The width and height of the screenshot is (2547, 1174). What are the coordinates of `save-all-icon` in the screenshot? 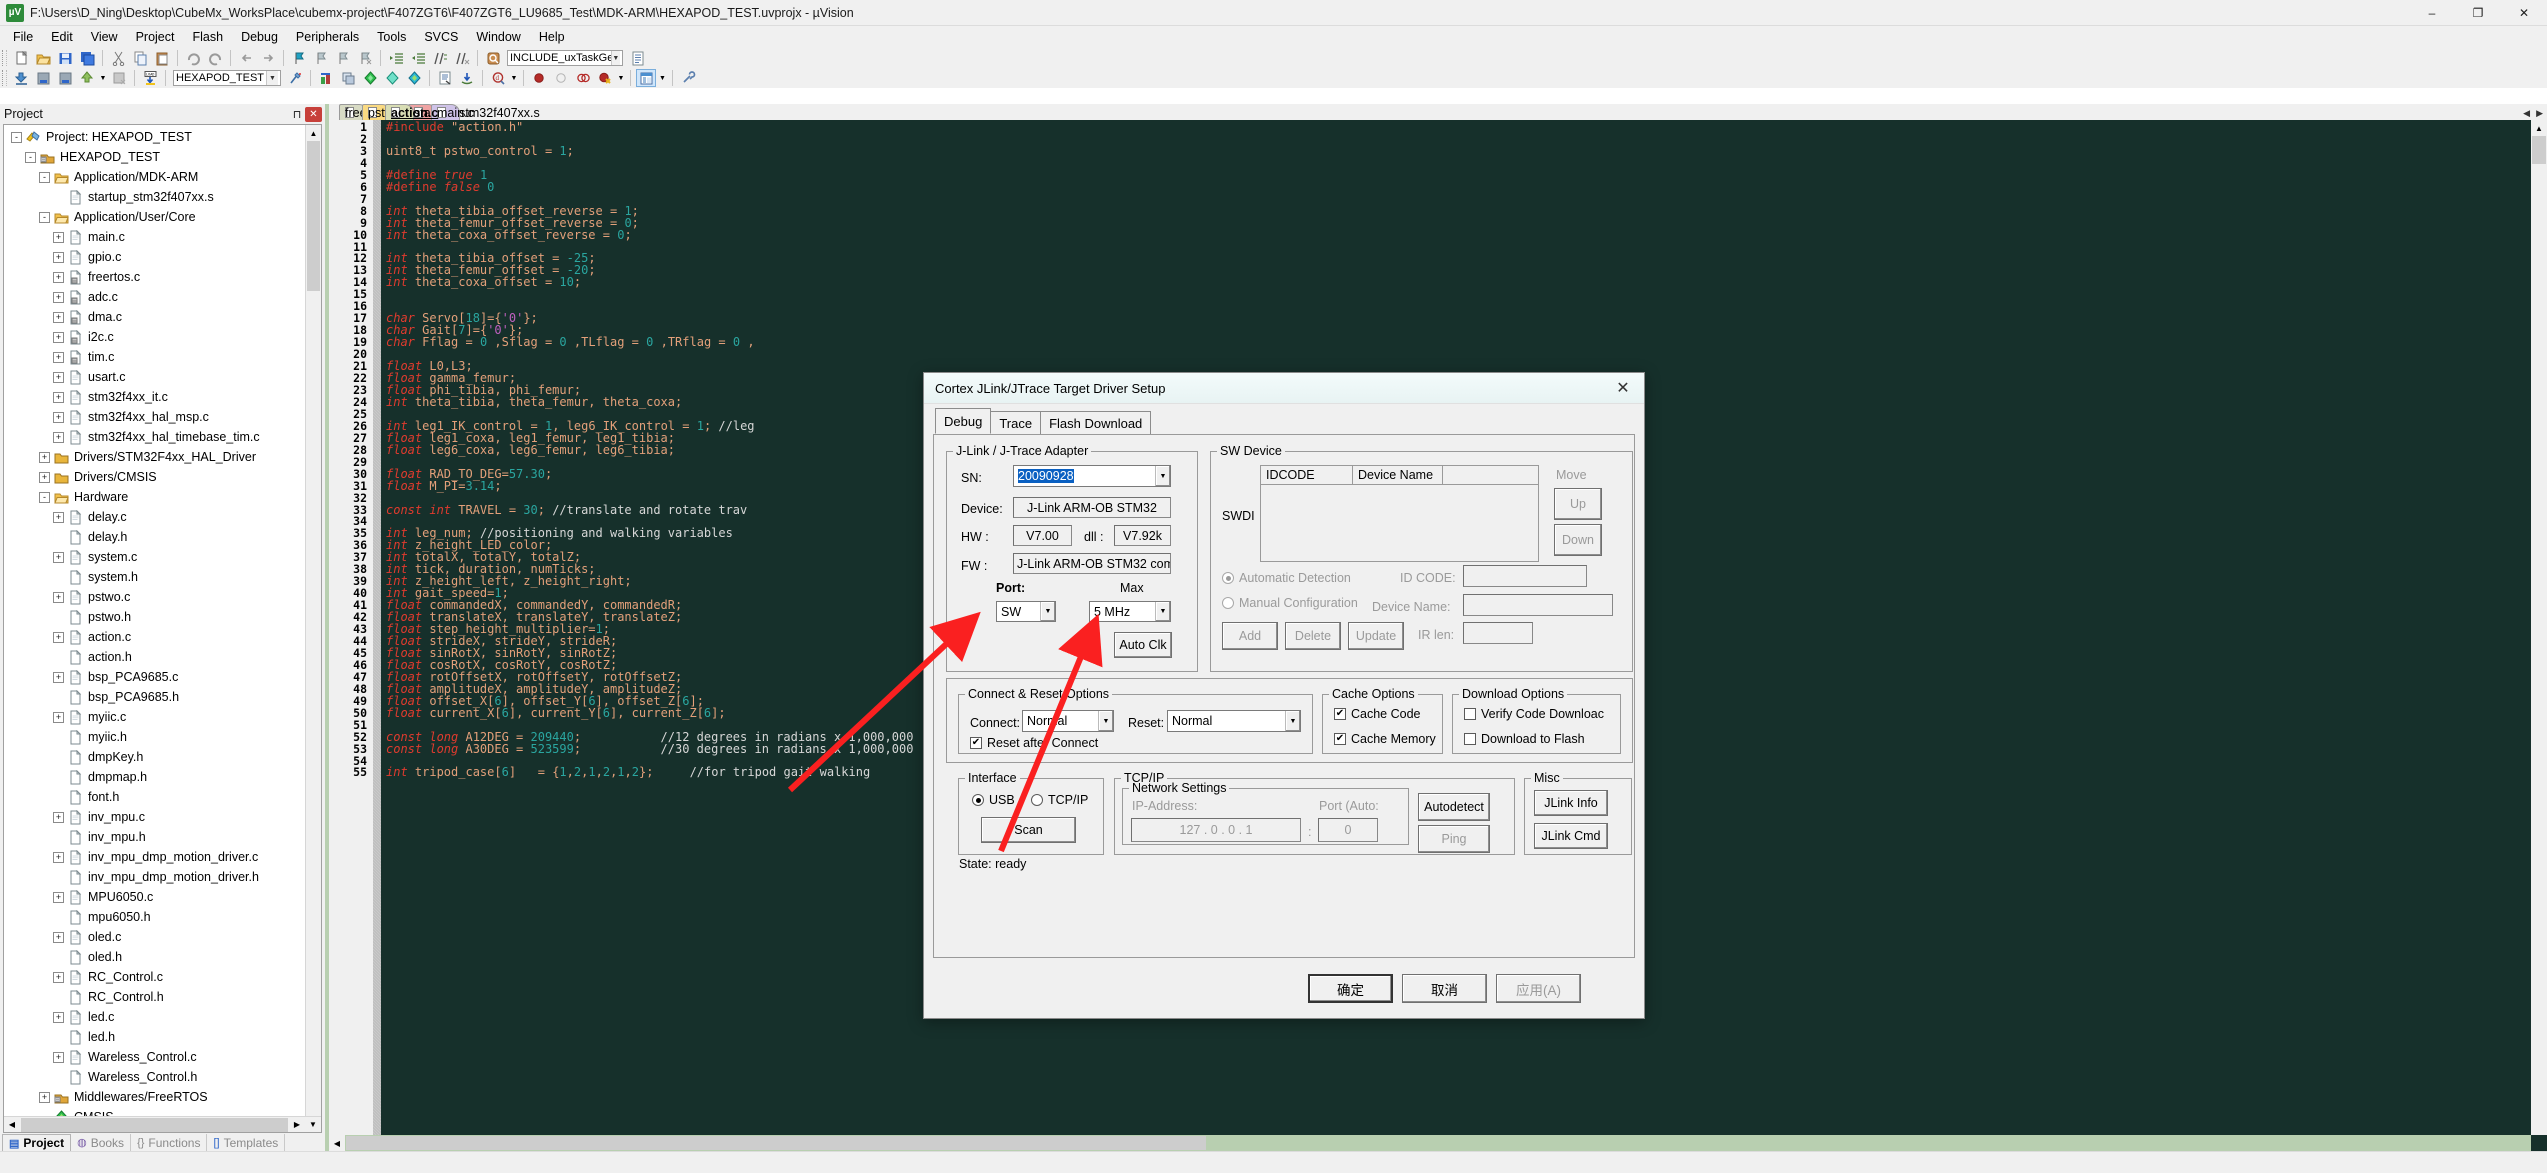 It's located at (87, 58).